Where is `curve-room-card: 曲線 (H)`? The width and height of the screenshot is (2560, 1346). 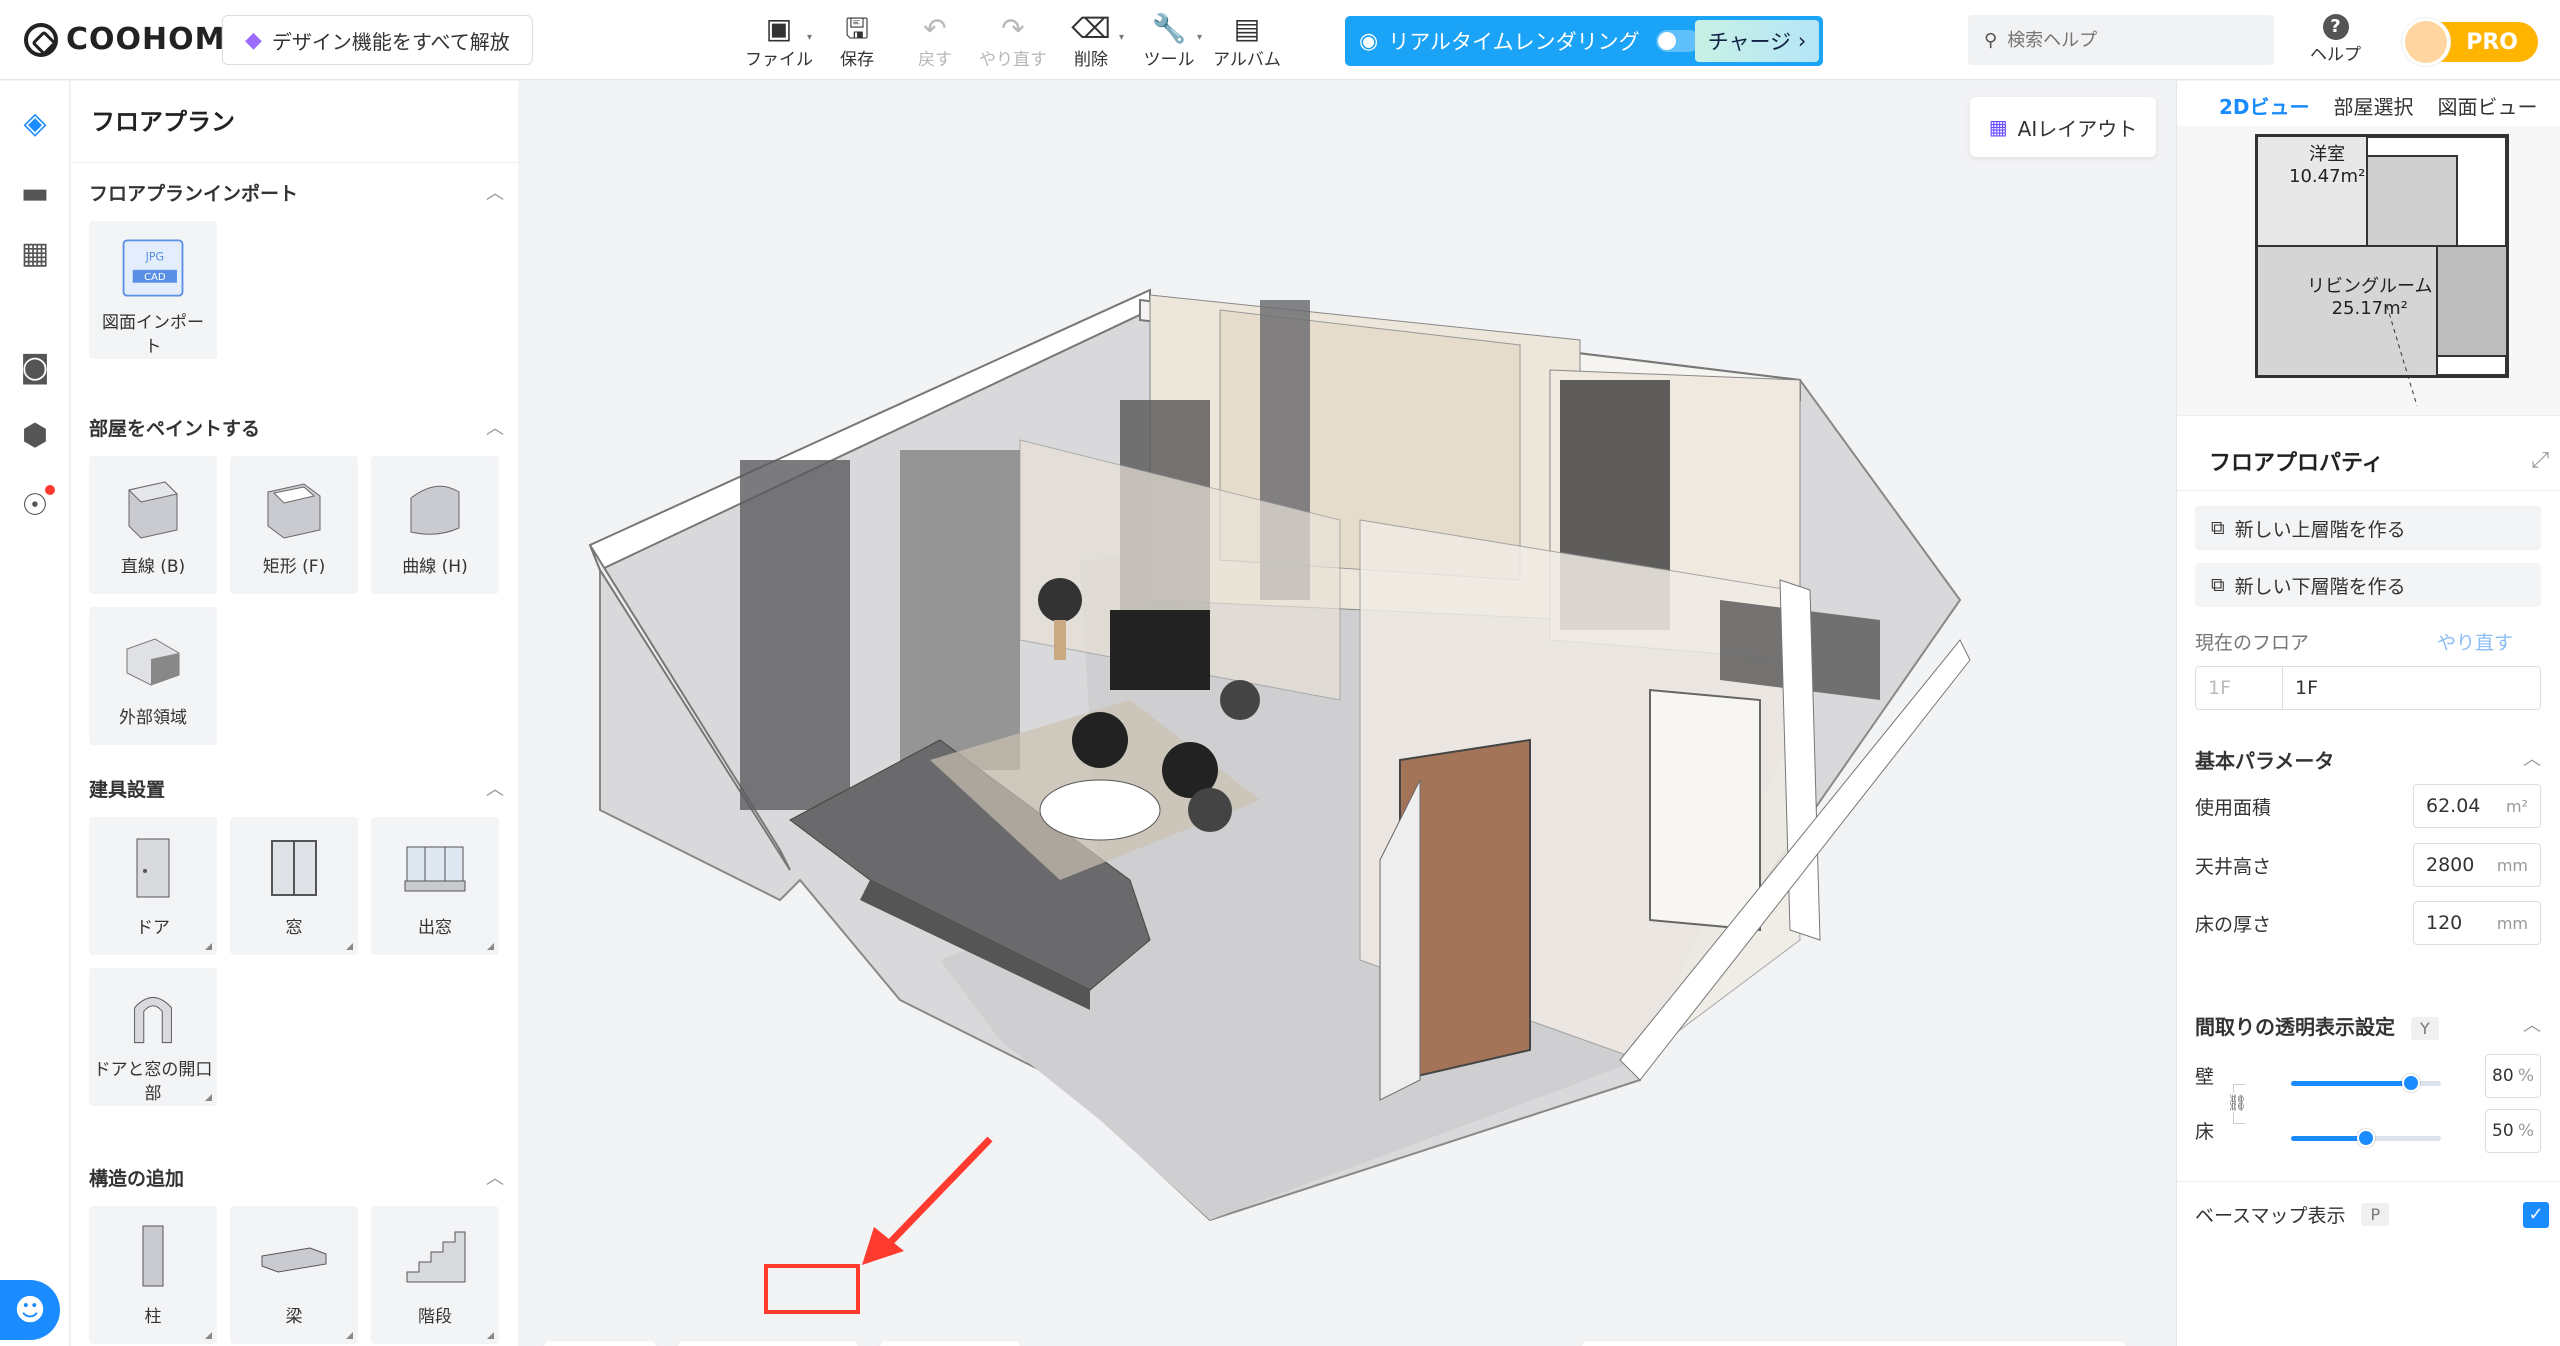
curve-room-card: 曲線 (H) is located at coordinates (435, 525).